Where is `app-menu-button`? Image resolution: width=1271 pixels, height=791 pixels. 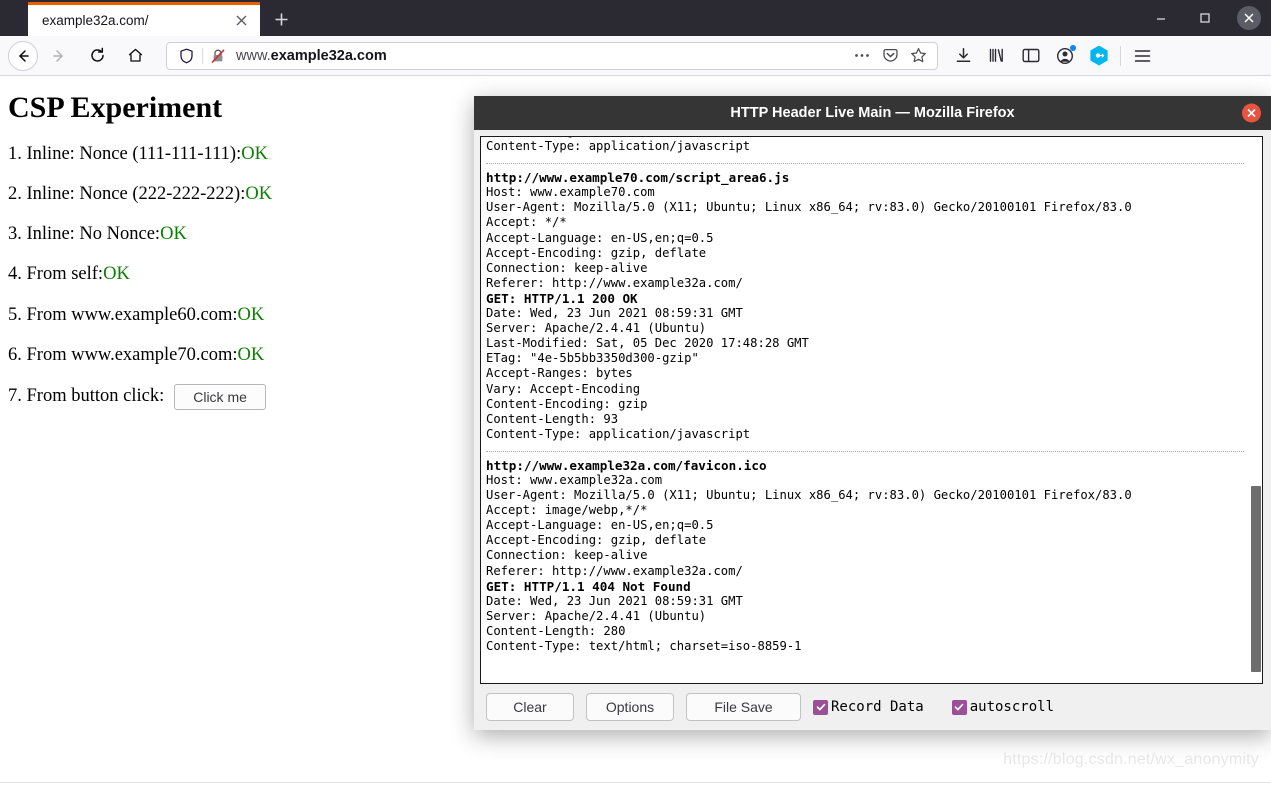 app-menu-button is located at coordinates (1142, 56).